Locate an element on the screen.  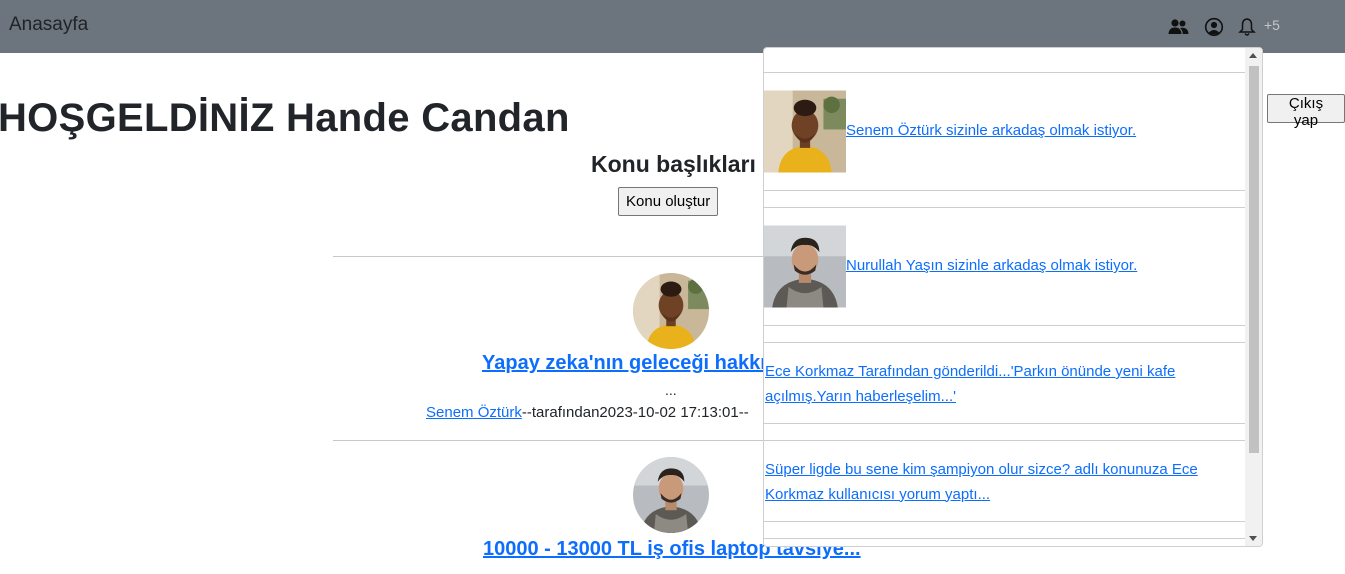
scroll-up-arrow-icon is located at coordinates (1253, 55).